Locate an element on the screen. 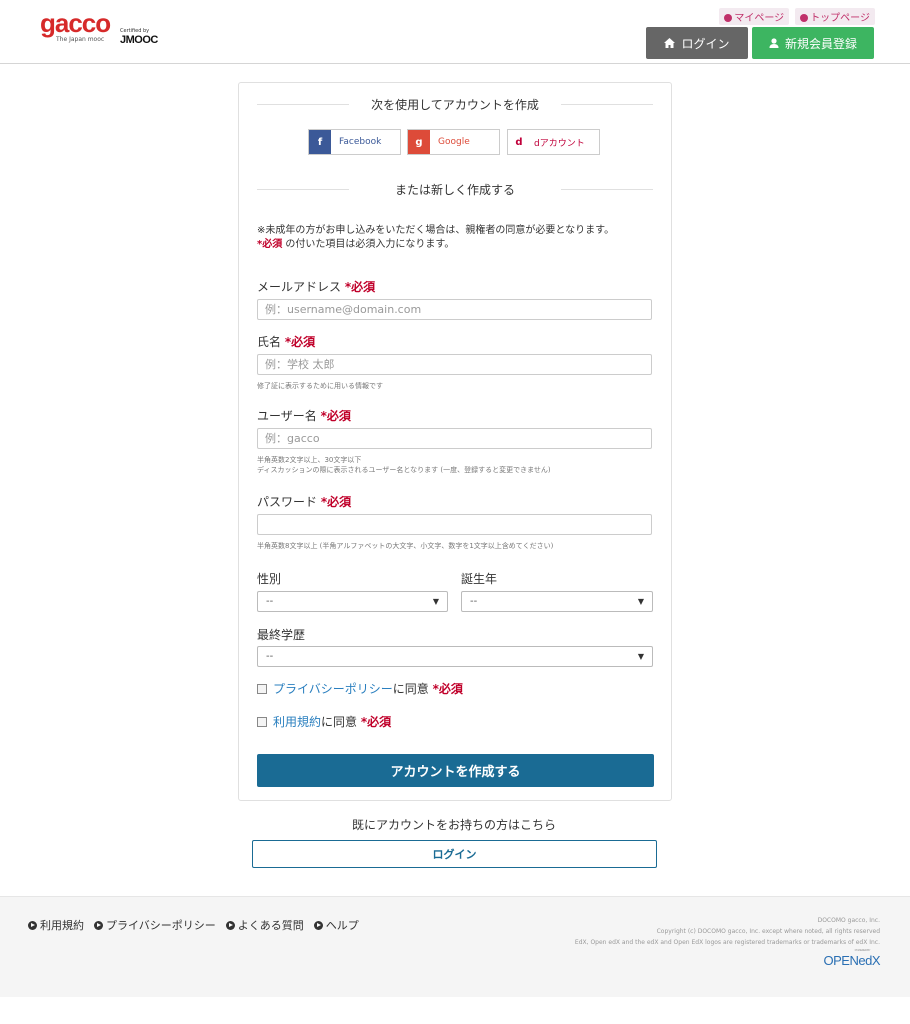  privacy-agree: プライバシーポリシーに同意 *必須 is located at coordinates (360, 688).